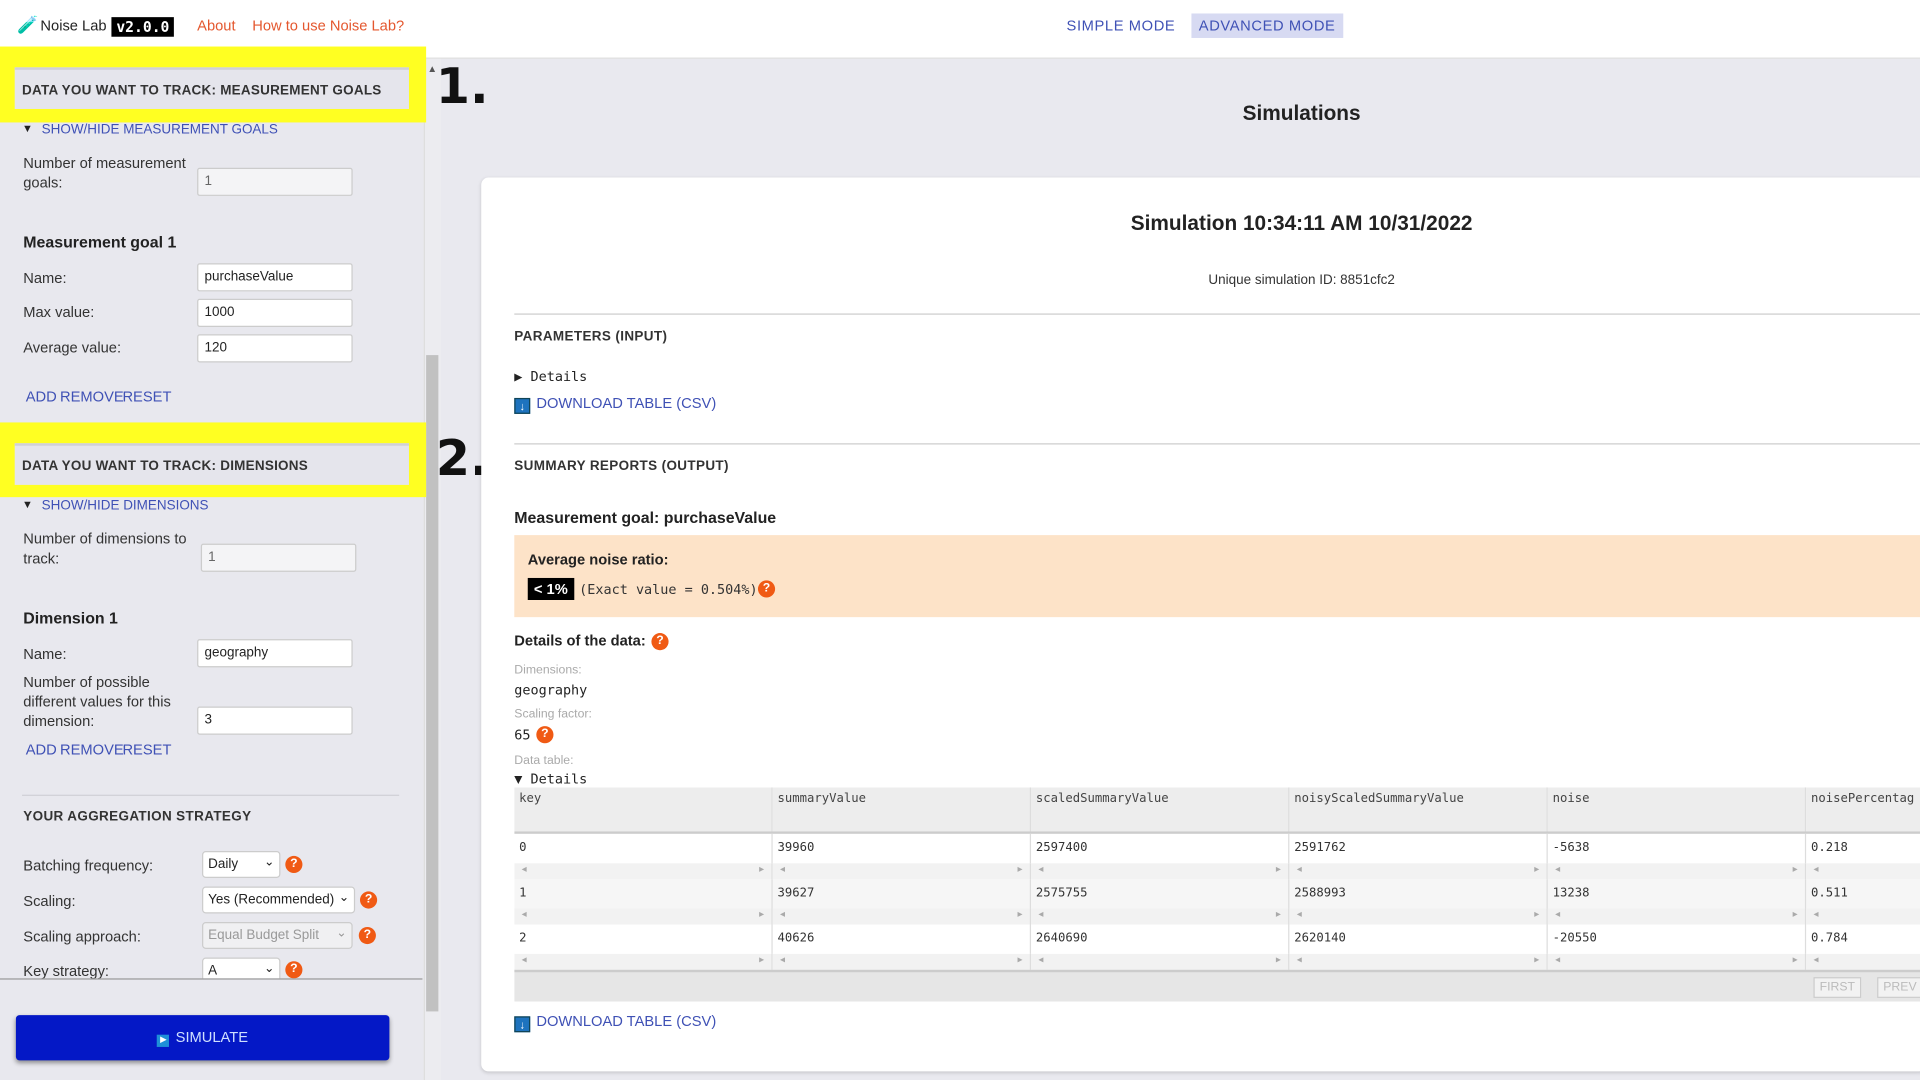 The height and width of the screenshot is (1080, 1920). Describe the element at coordinates (902, 809) in the screenshot. I see `column-header: summaryValue` at that location.